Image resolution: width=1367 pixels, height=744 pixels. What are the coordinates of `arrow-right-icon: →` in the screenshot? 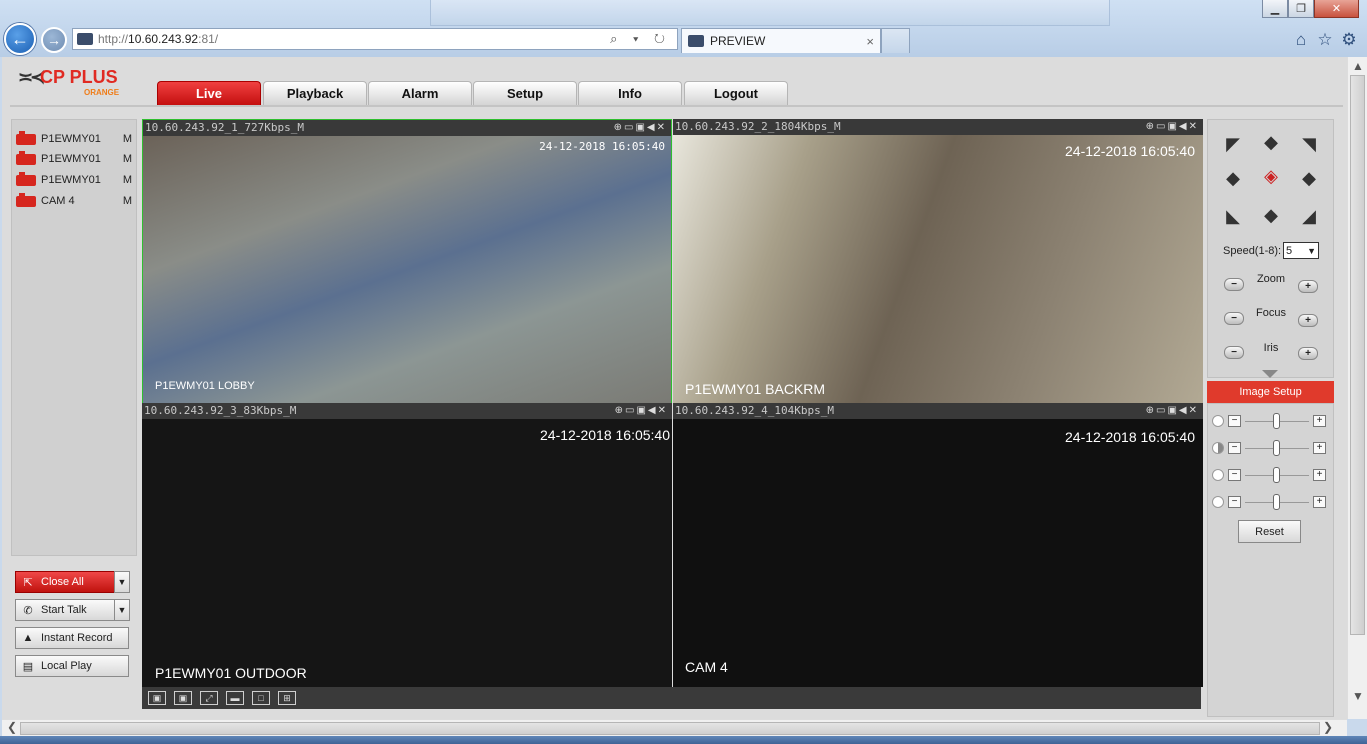 It's located at (54, 40).